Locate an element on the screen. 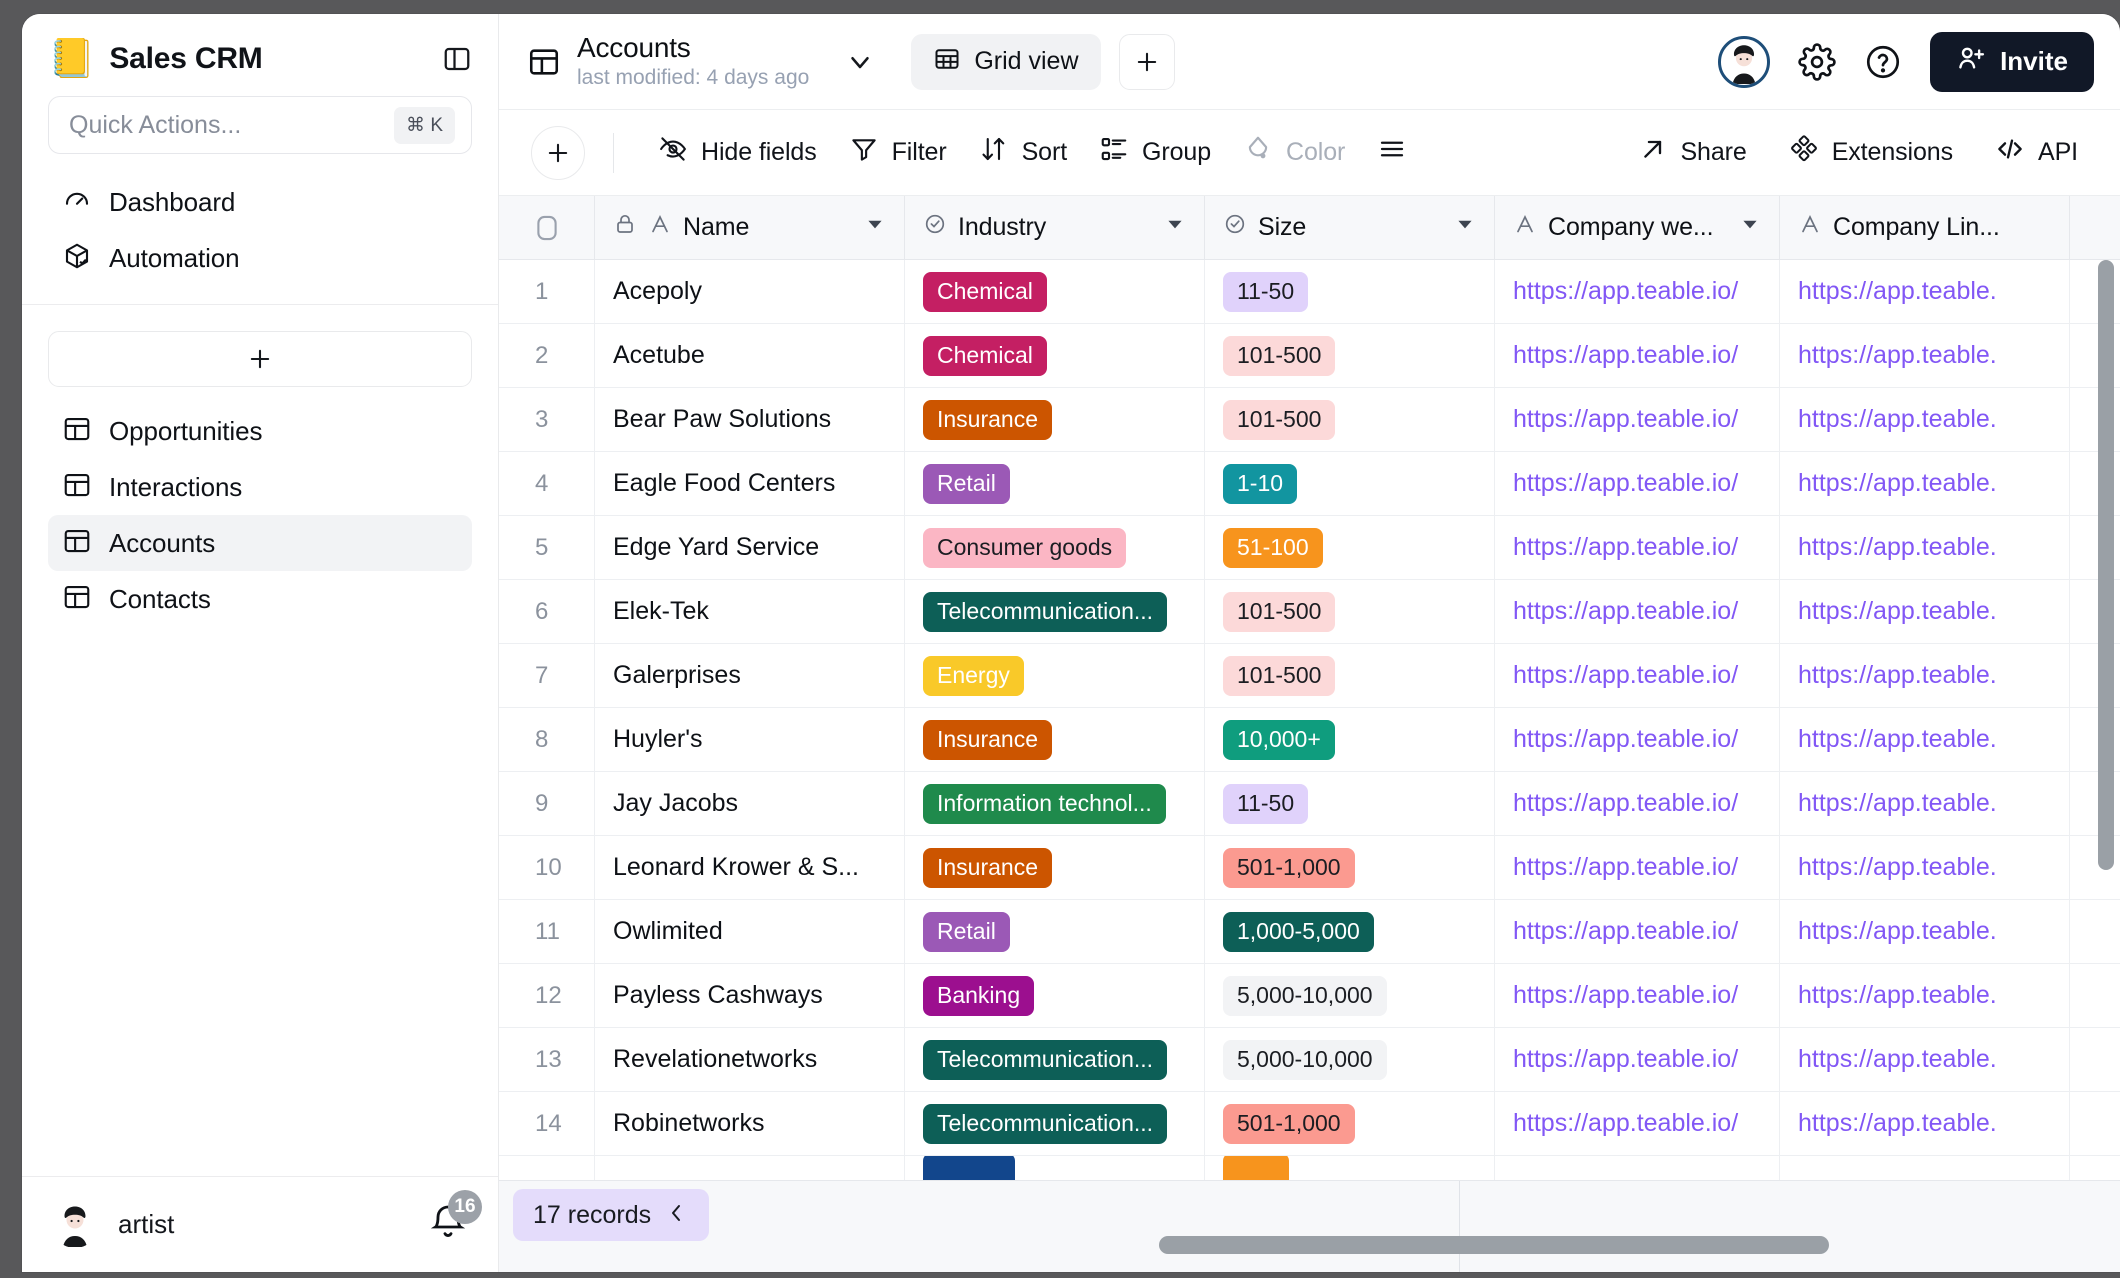  group-button: Group is located at coordinates (1155, 152).